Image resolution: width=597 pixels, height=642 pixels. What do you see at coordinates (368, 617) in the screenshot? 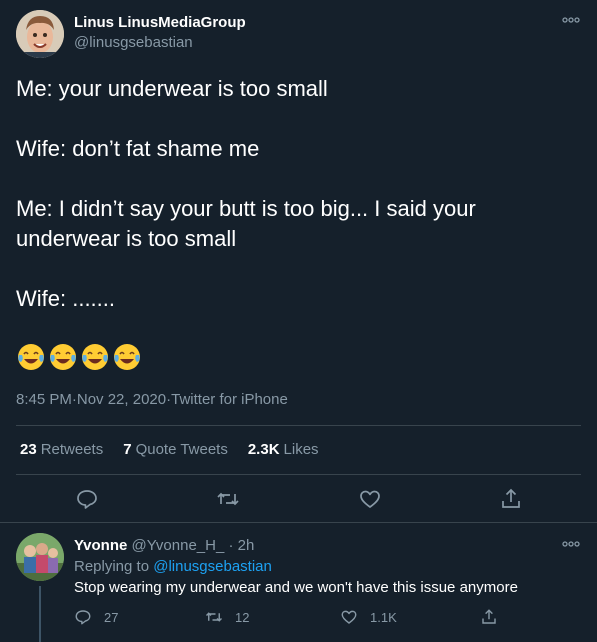
I see `reply-like-button: 1.1K` at bounding box center [368, 617].